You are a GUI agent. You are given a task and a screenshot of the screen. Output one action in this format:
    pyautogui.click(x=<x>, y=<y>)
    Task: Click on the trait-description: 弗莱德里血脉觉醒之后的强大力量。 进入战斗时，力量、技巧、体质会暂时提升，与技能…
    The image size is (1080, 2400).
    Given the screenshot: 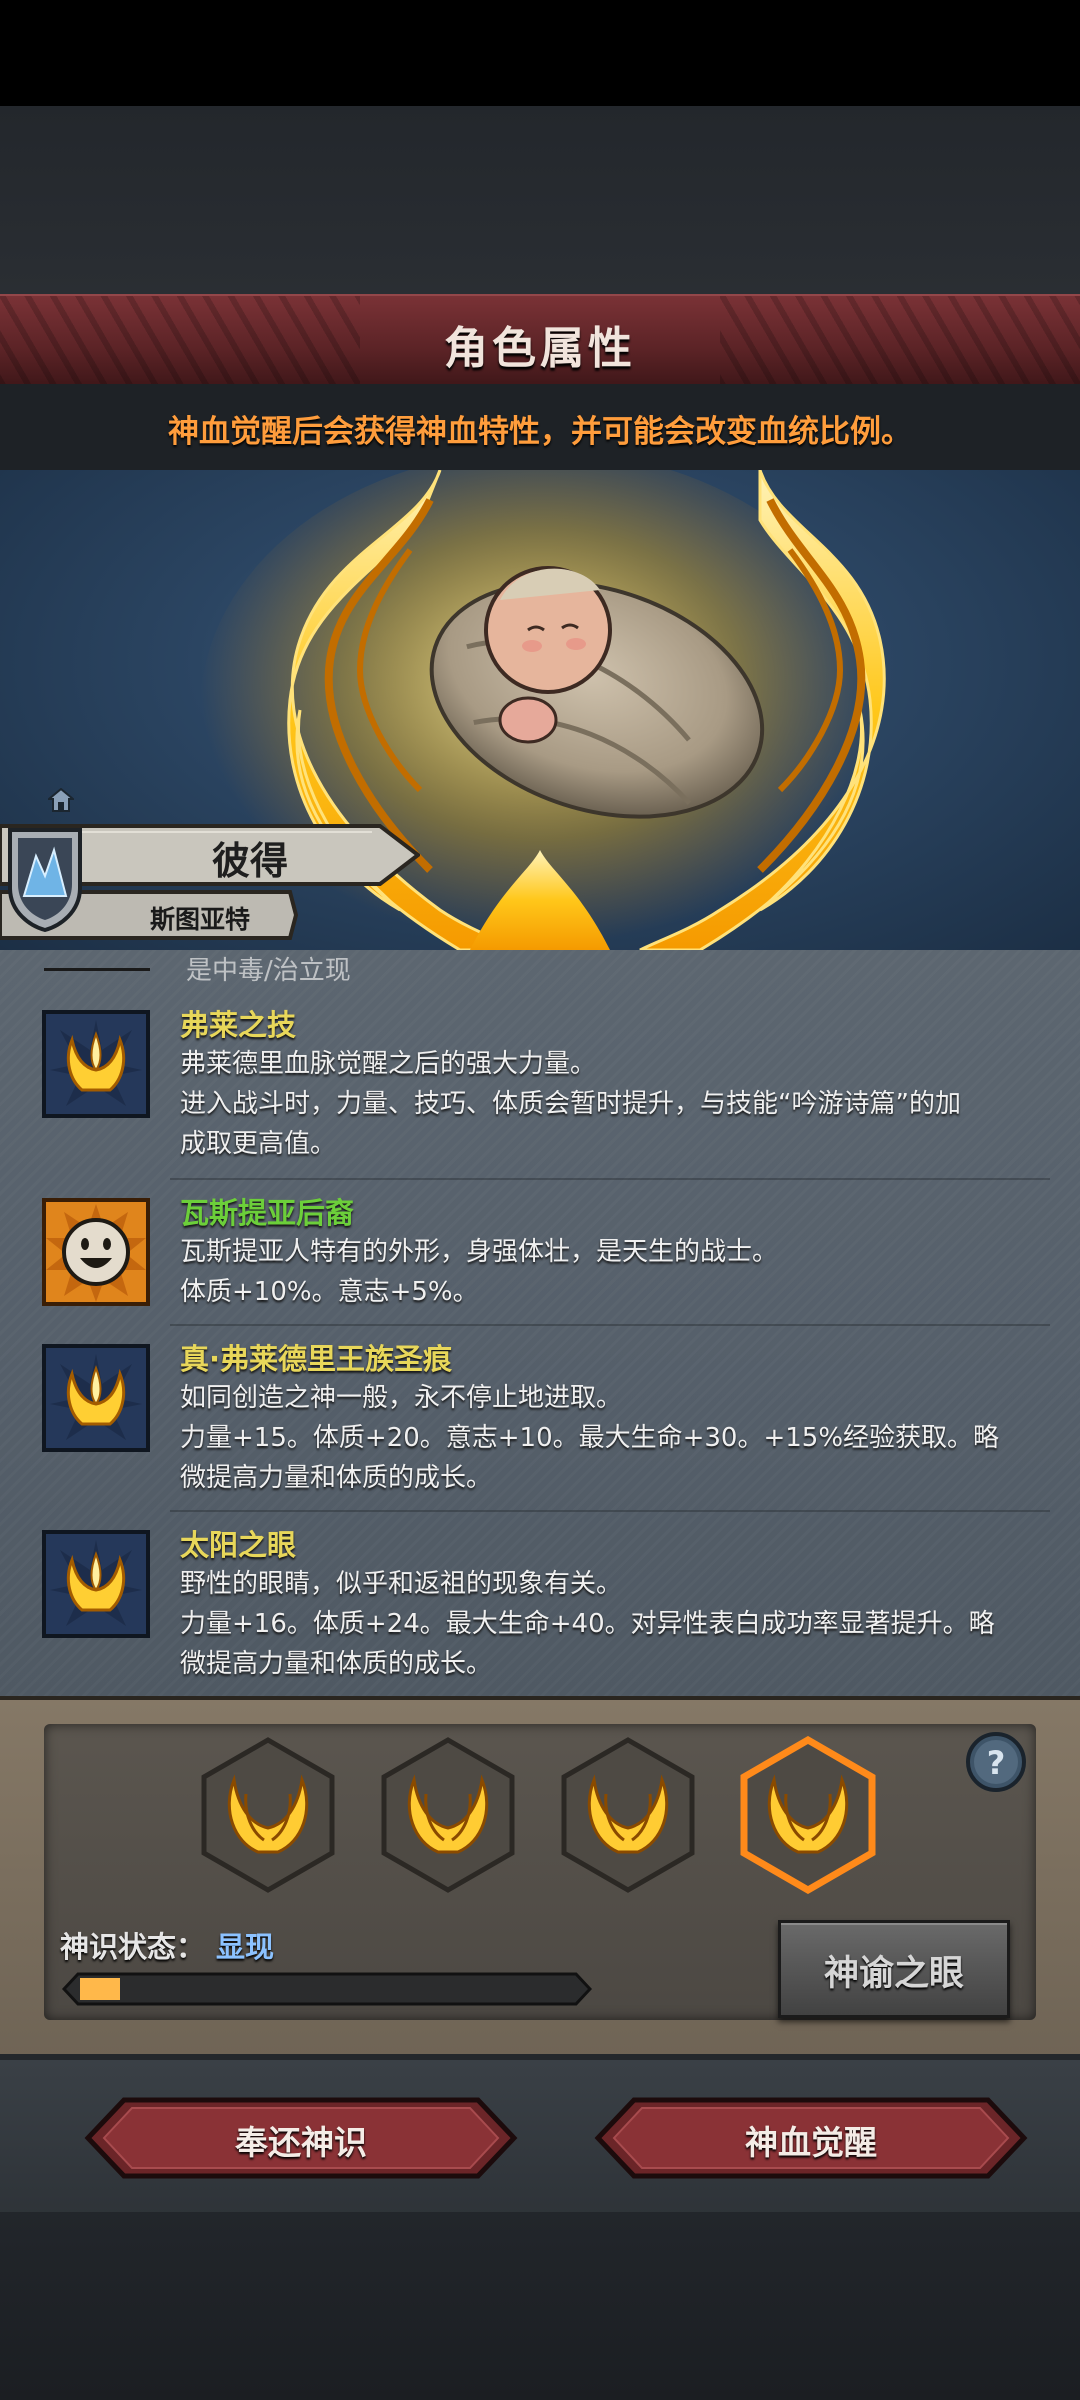 What is the action you would take?
    pyautogui.click(x=610, y=1104)
    